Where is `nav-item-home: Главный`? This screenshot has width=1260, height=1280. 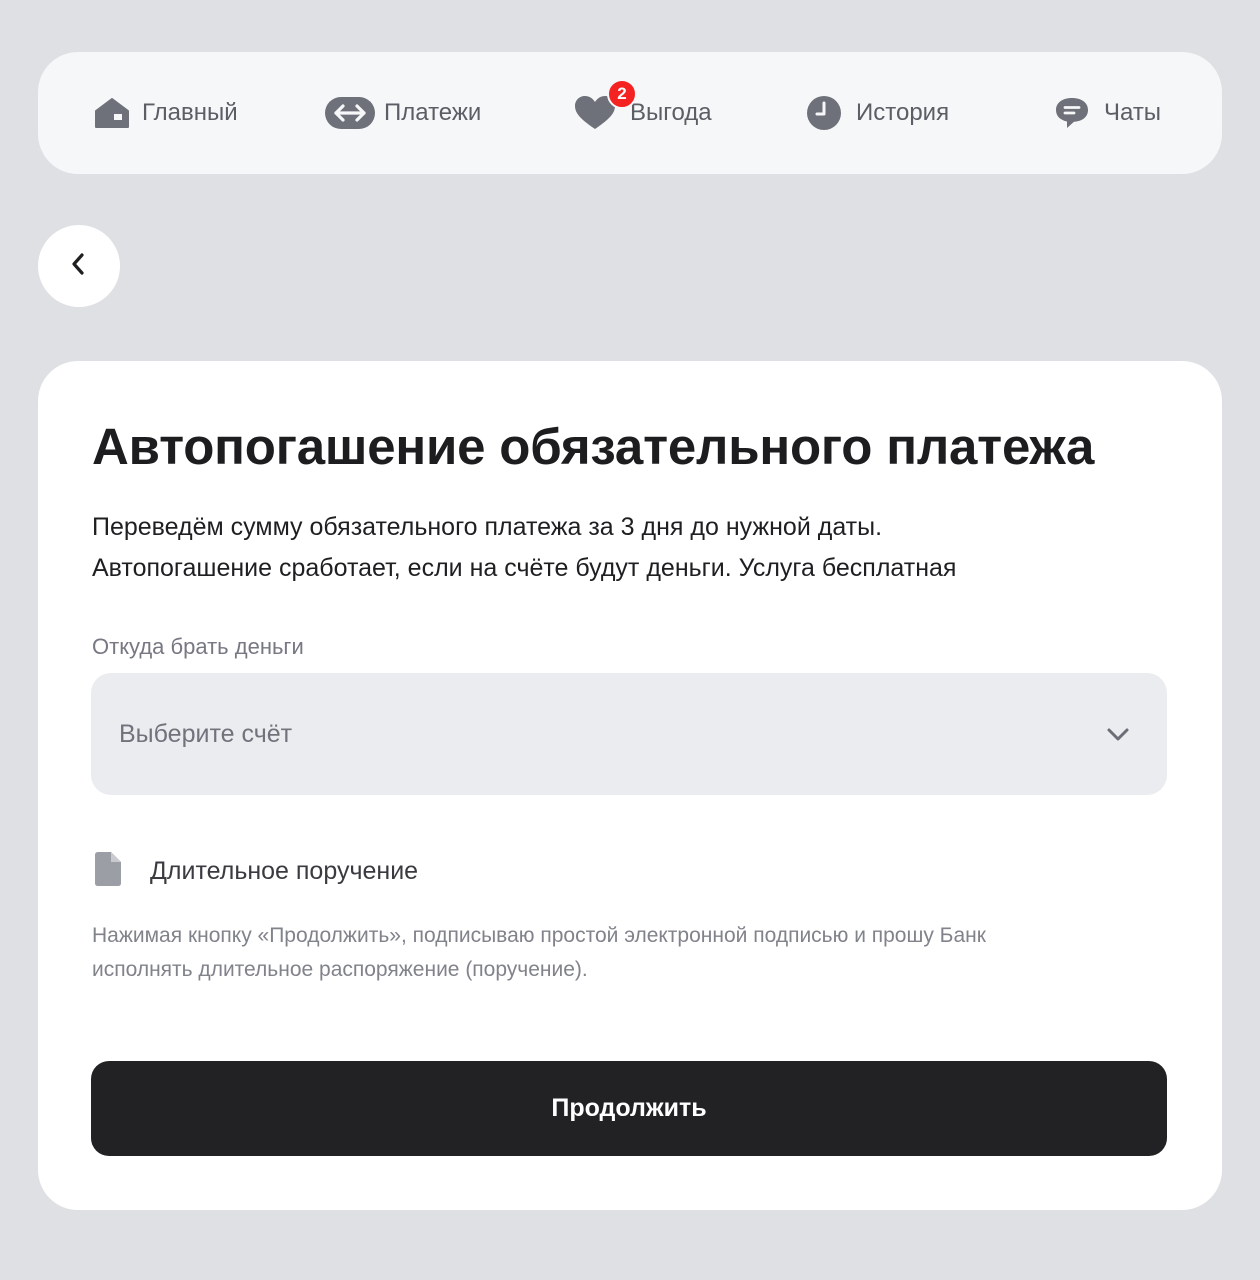 nav-item-home: Главный is located at coordinates (166, 113).